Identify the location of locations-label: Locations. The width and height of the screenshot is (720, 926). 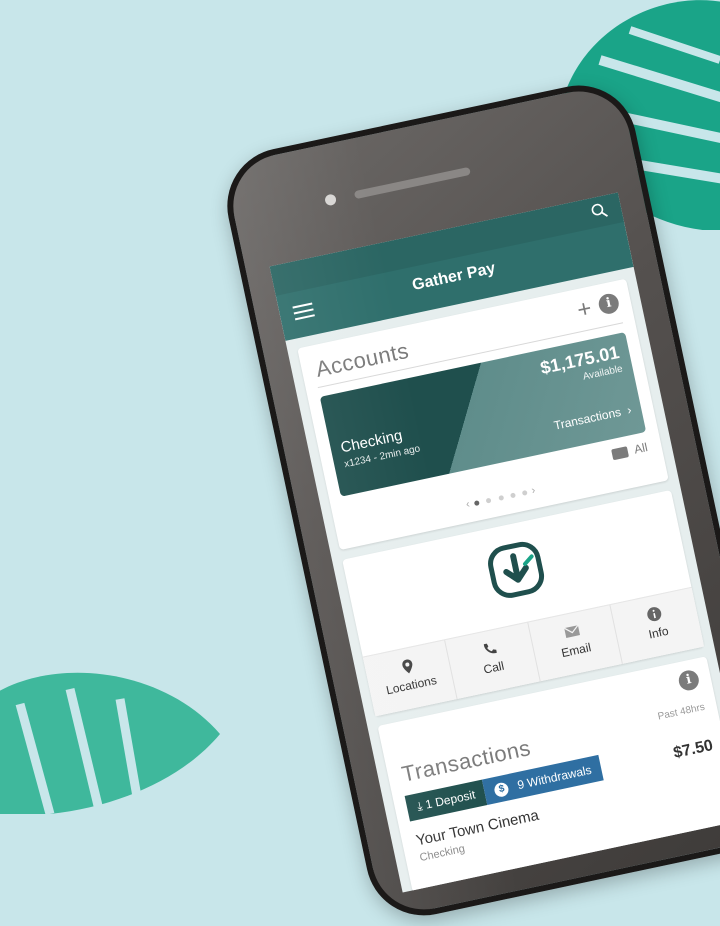
(411, 685).